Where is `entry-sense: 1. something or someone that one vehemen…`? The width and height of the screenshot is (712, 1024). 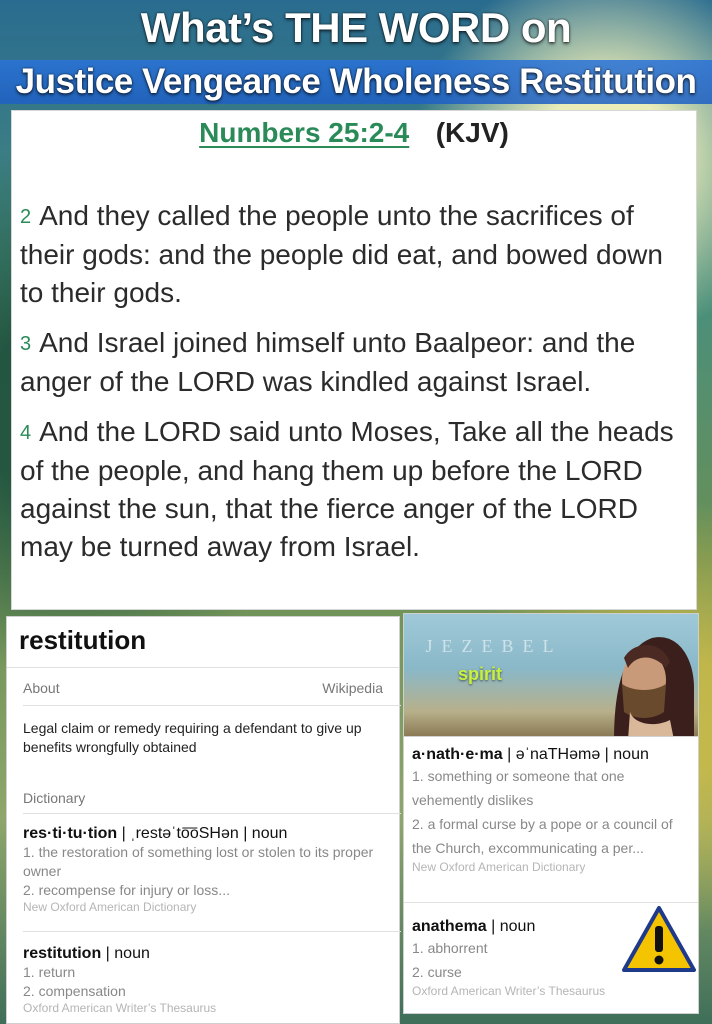
entry-sense: 1. something or someone that one vehemen… is located at coordinates (518, 788).